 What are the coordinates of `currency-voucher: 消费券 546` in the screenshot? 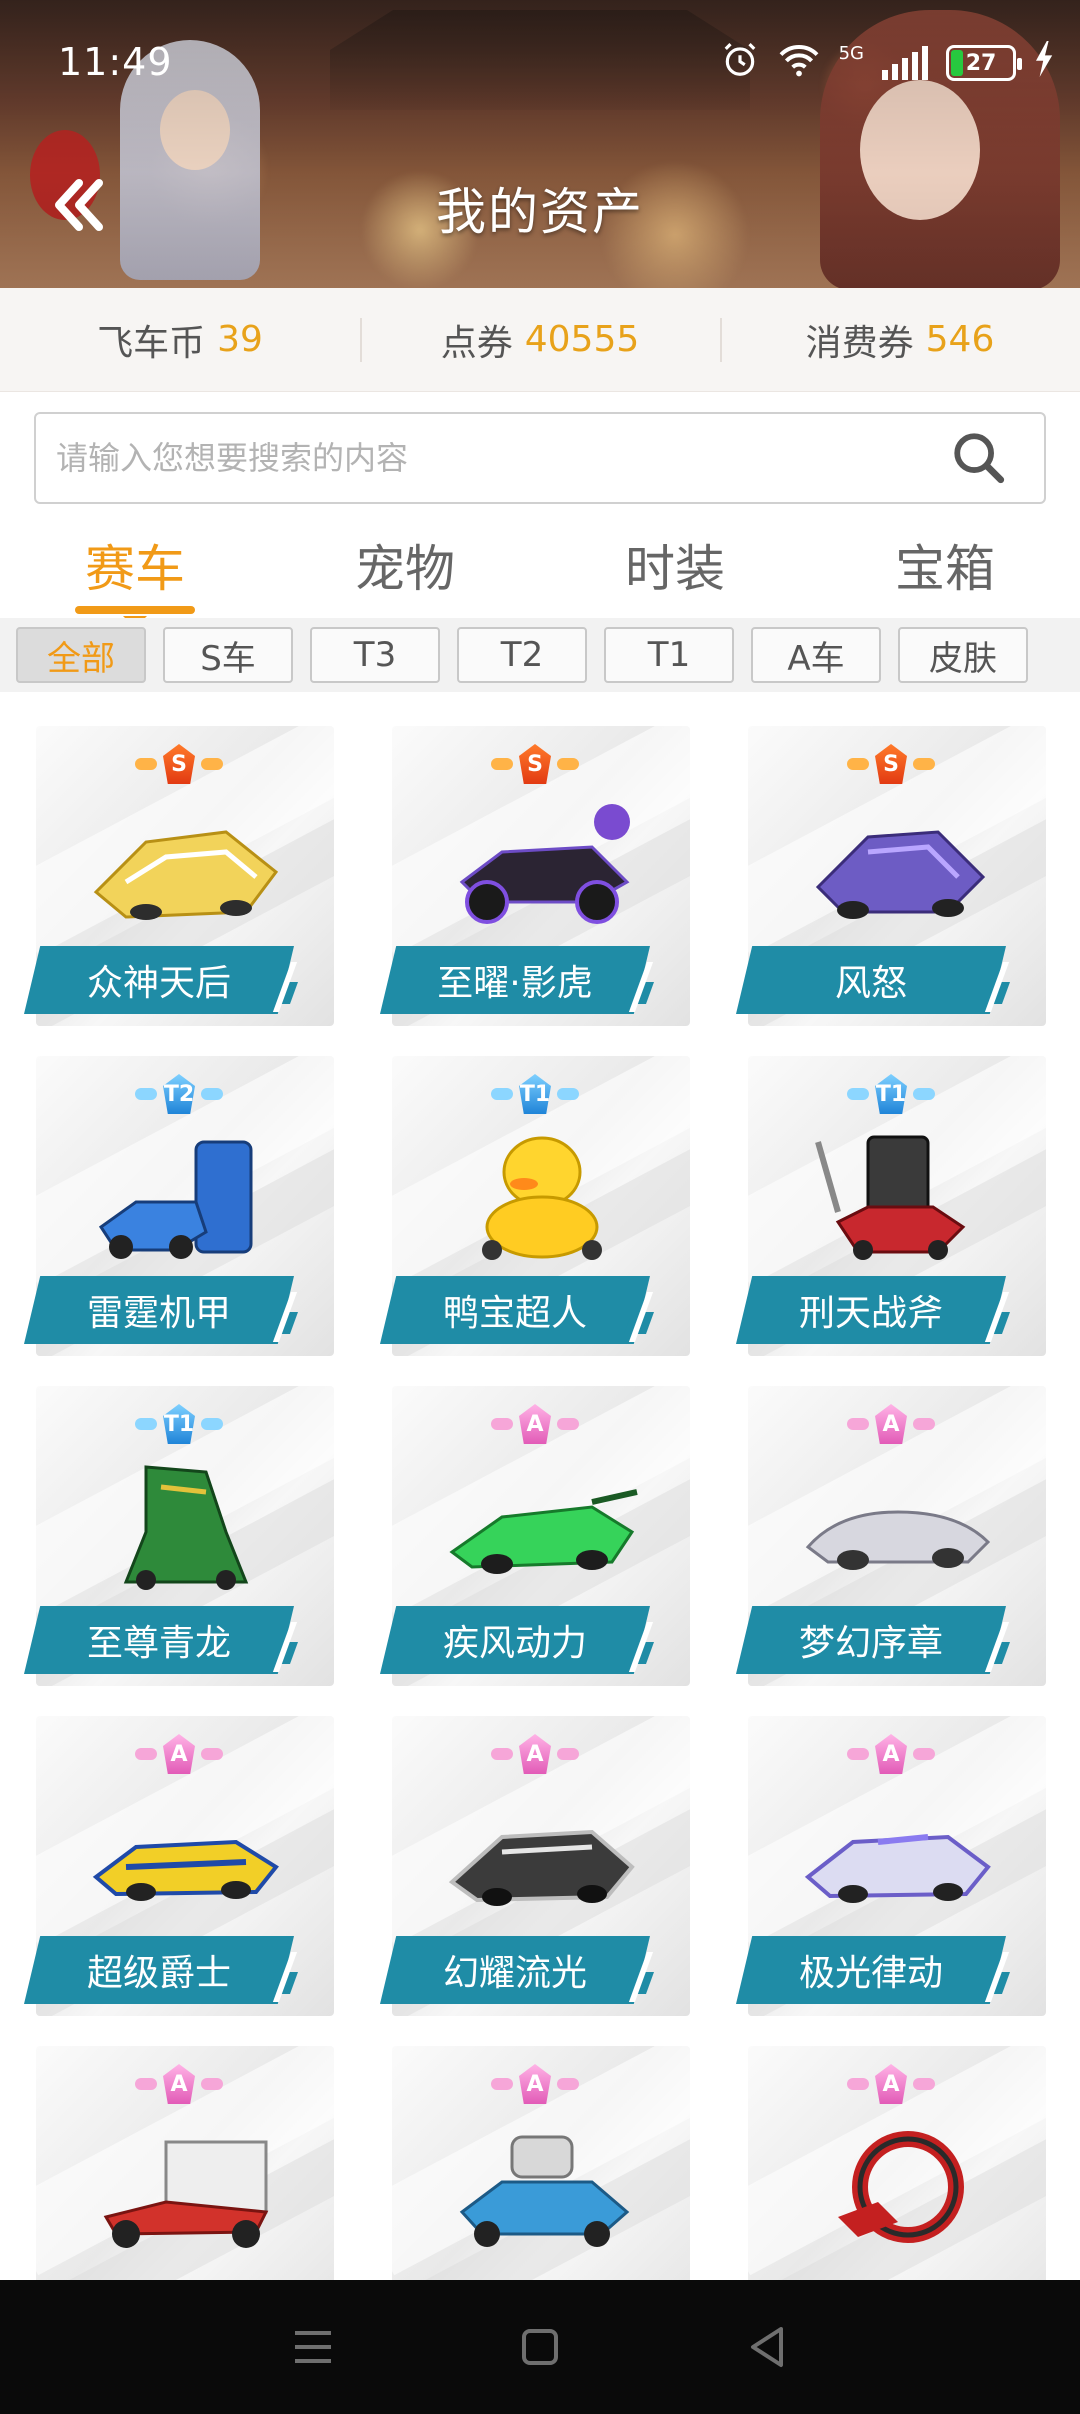 It's located at (900, 340).